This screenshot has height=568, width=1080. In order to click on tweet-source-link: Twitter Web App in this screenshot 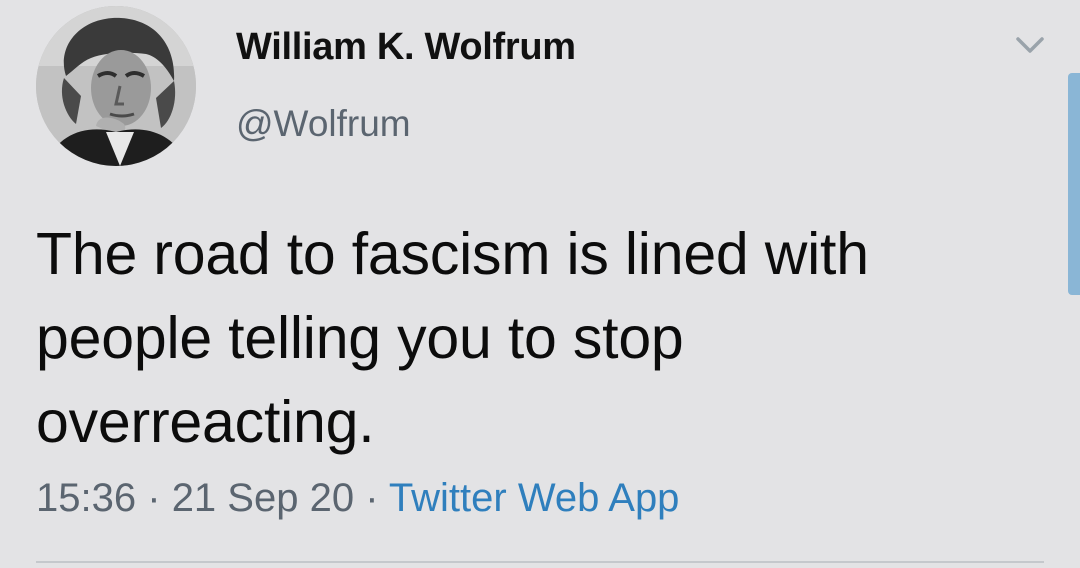, I will do `click(534, 498)`.